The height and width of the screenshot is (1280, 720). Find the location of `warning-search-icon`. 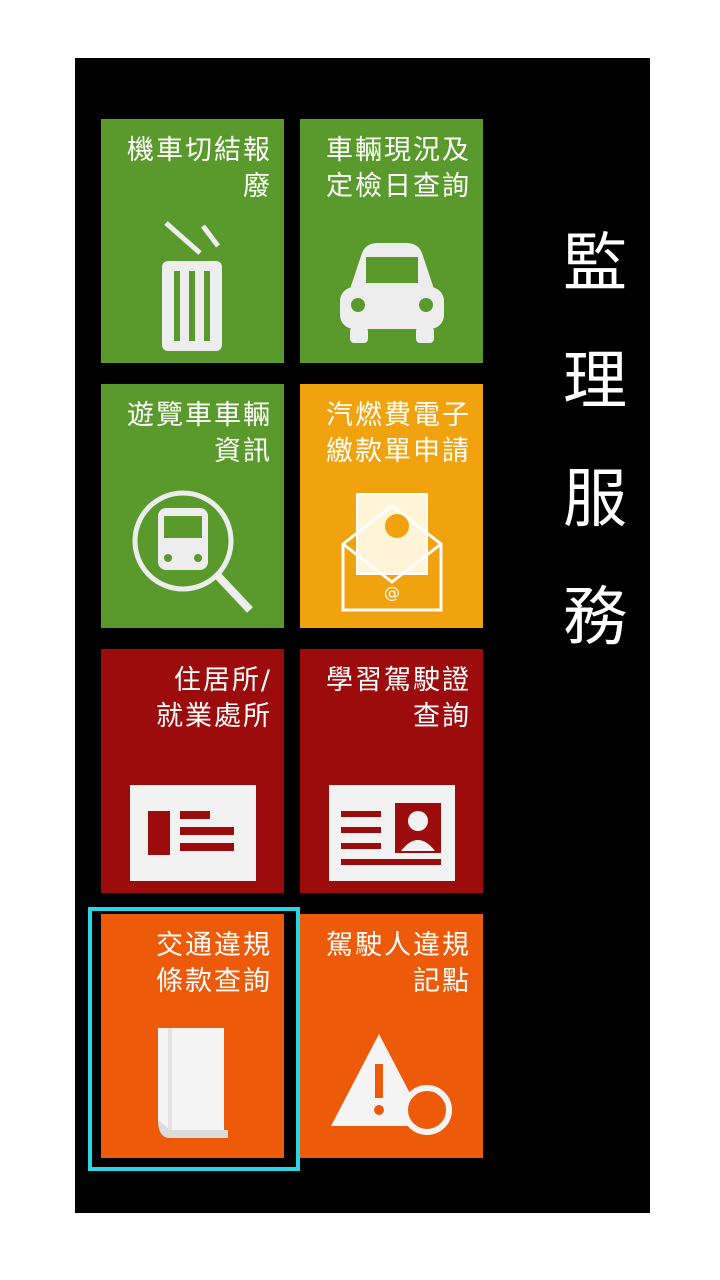

warning-search-icon is located at coordinates (391, 1086).